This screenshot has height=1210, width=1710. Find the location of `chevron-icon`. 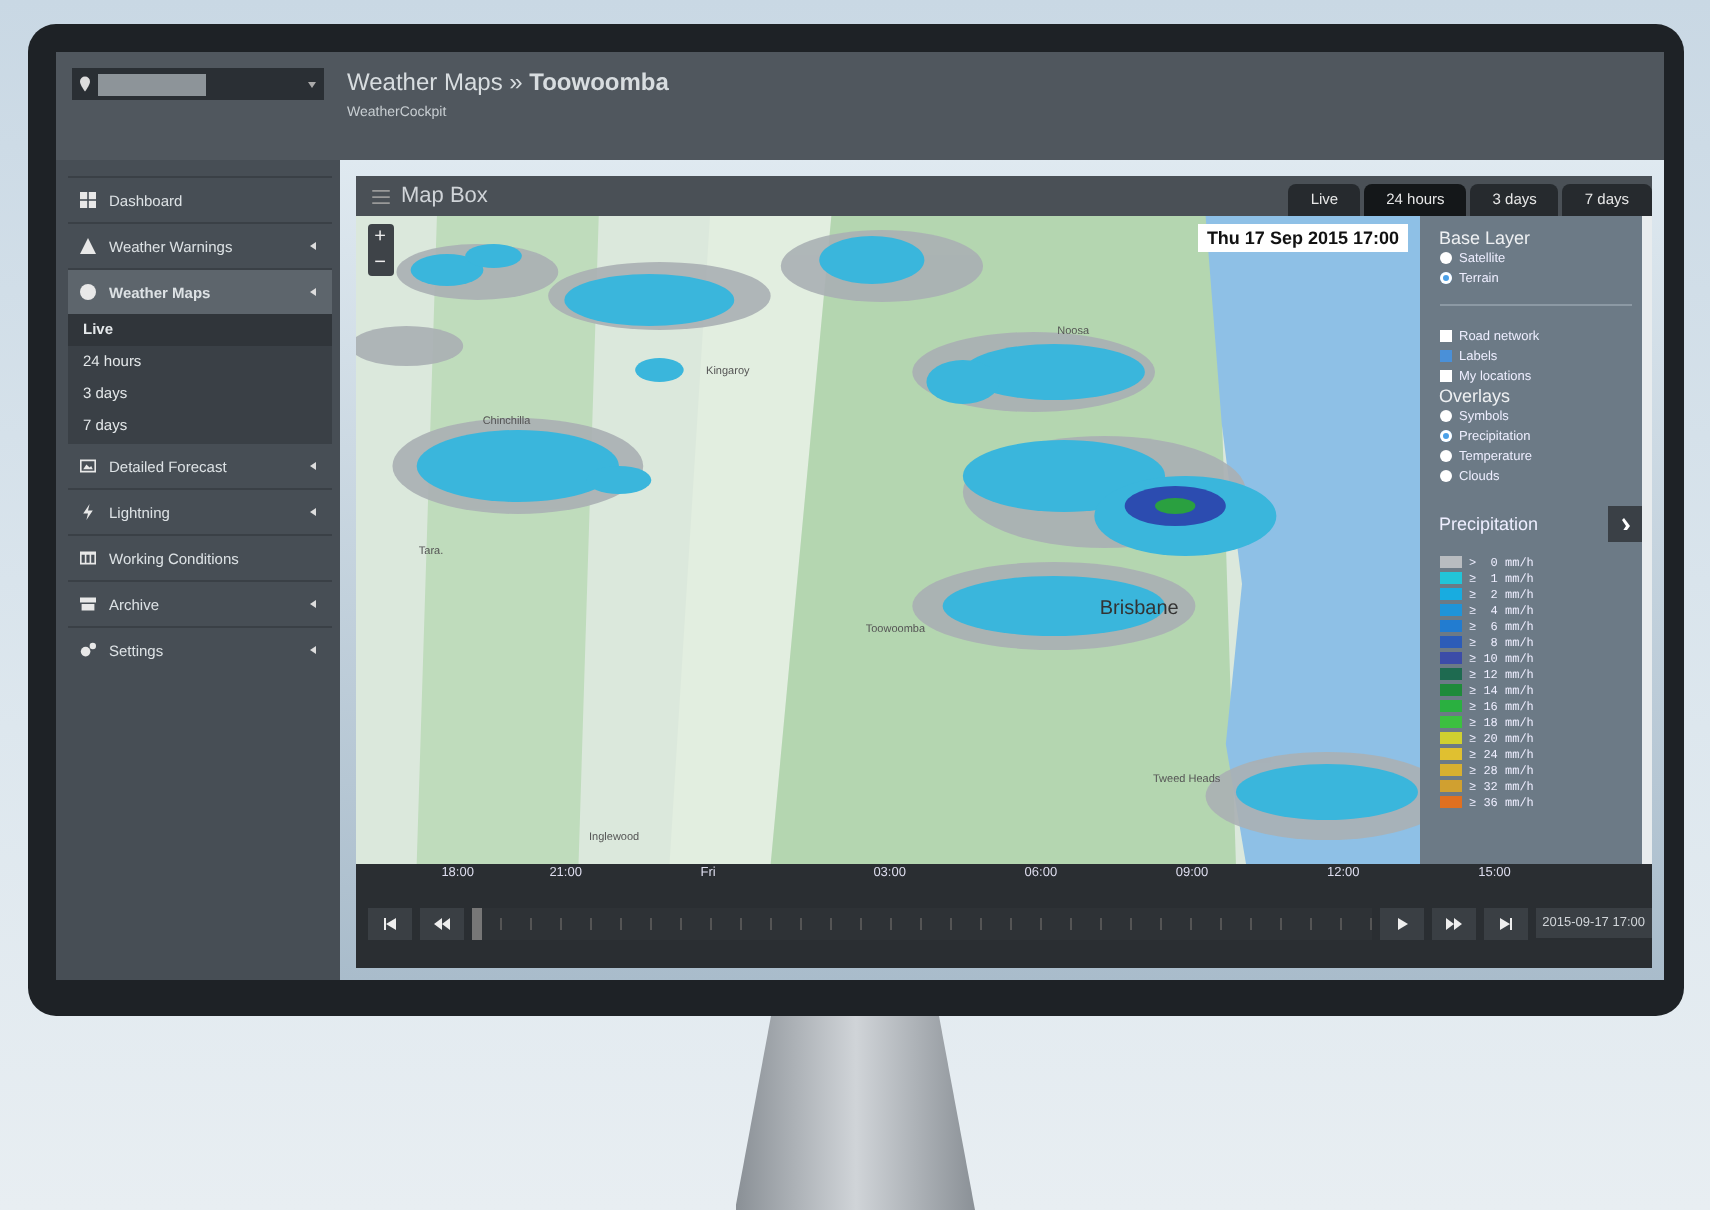

chevron-icon is located at coordinates (1625, 524).